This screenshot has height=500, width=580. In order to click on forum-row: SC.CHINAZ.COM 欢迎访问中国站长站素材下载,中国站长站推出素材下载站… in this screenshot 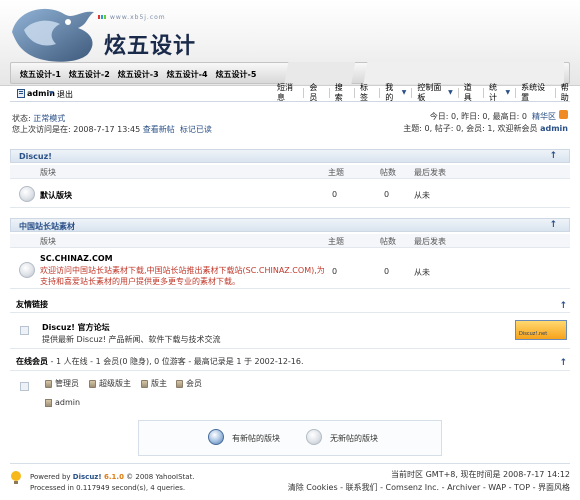, I will do `click(290, 269)`.